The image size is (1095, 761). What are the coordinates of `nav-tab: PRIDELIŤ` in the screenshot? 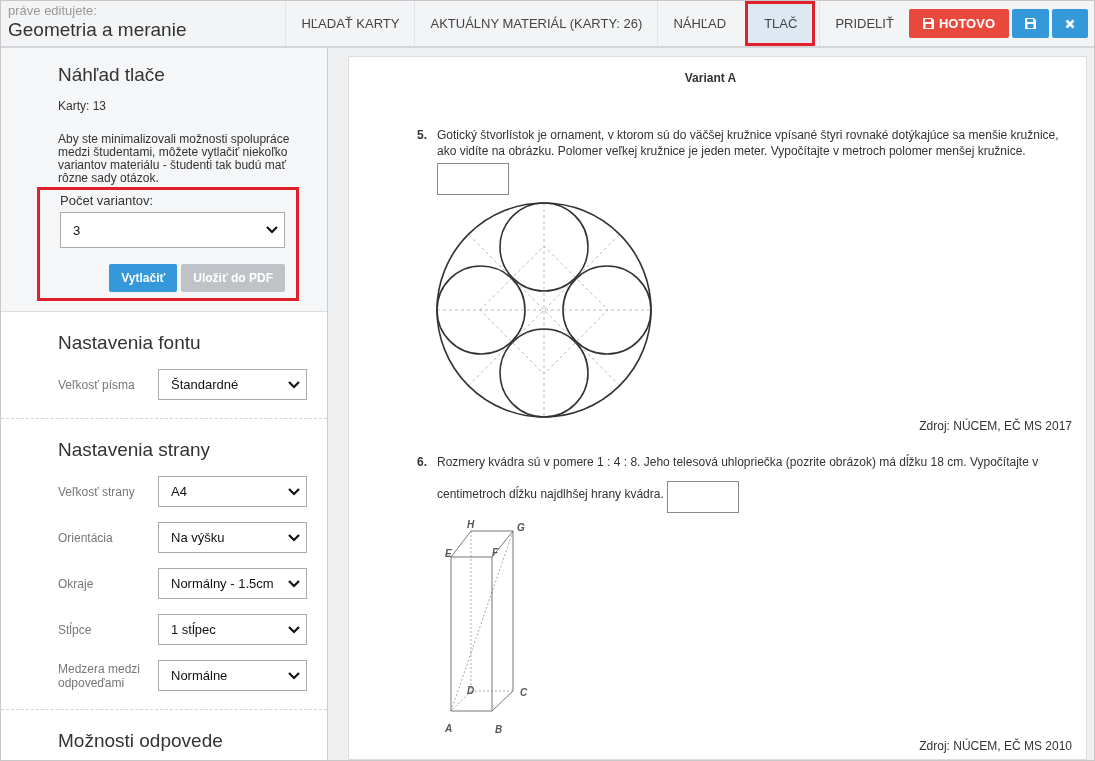 It's located at (864, 23).